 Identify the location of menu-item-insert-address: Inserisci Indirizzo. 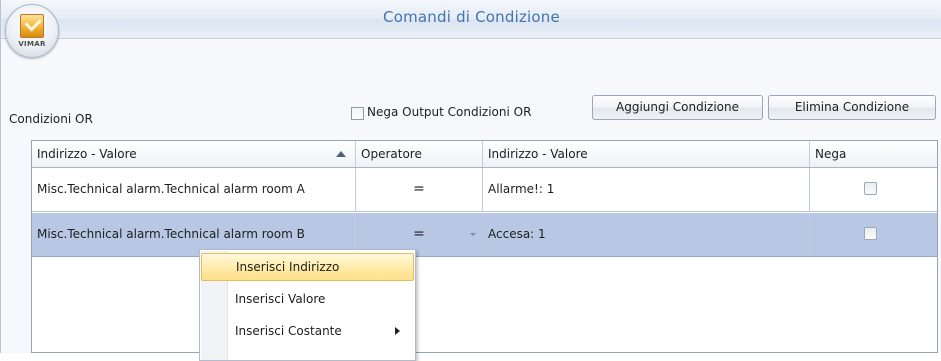
(307, 267).